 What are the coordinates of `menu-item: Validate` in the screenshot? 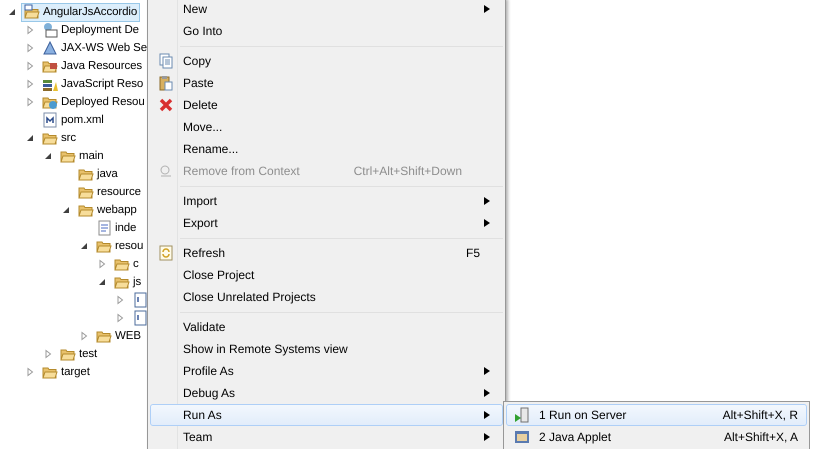 It's located at (326, 327).